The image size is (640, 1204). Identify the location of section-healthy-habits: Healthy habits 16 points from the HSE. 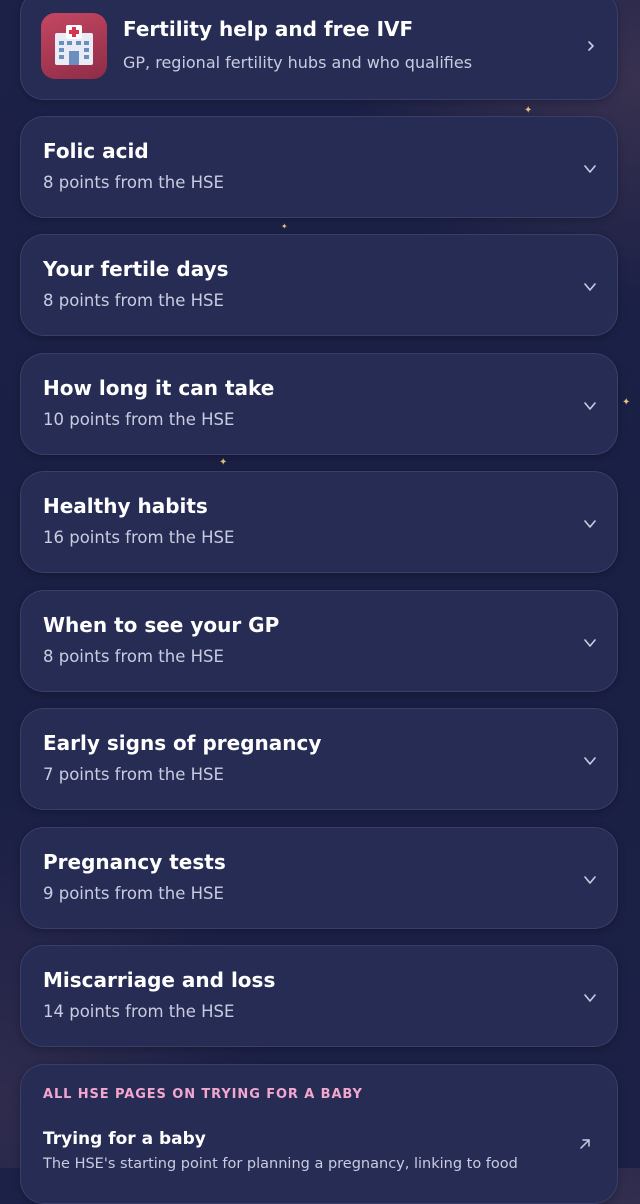
(319, 522).